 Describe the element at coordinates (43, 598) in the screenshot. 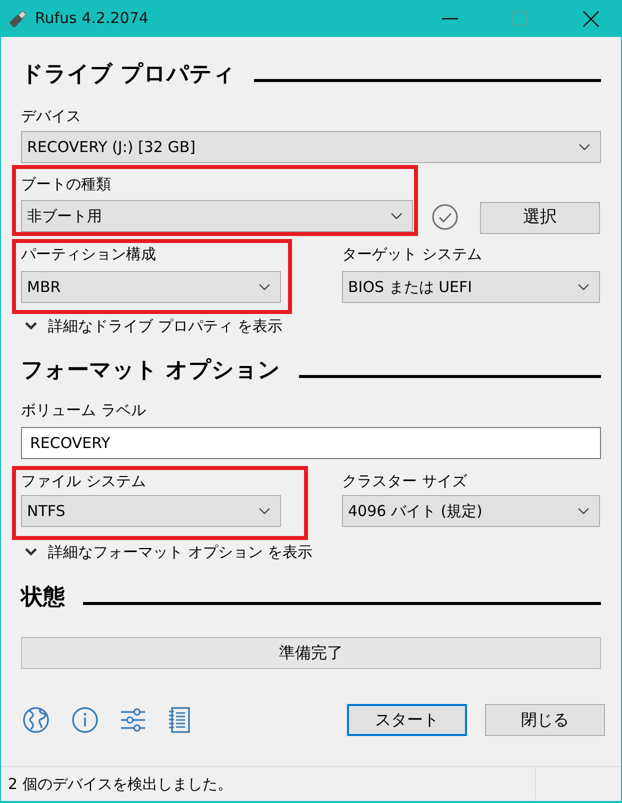

I see `section-heading: 状態` at that location.